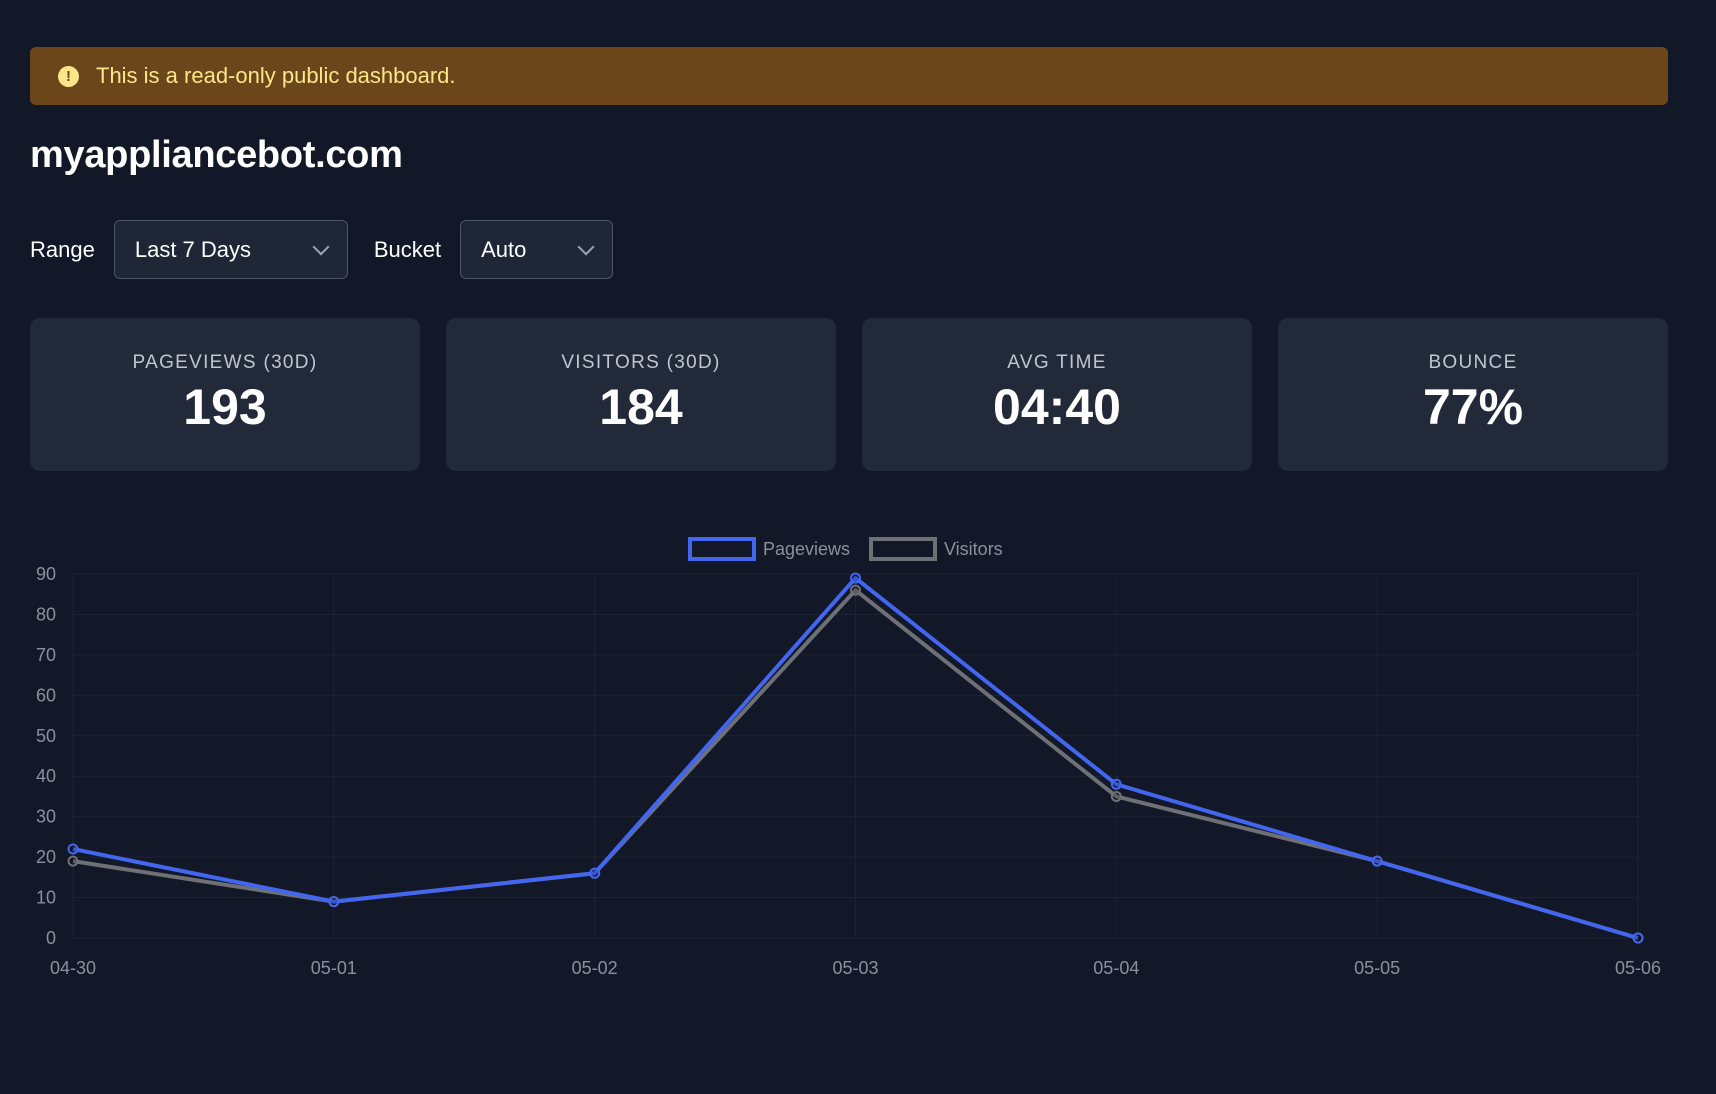 The image size is (1716, 1094). I want to click on legend-swatch-visitors, so click(903, 549).